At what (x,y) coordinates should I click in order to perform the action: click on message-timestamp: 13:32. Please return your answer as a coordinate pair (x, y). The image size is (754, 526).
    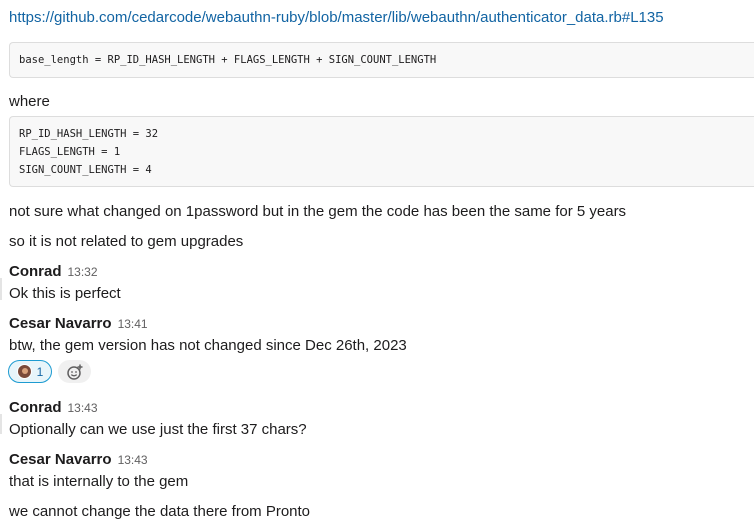
    Looking at the image, I should click on (83, 272).